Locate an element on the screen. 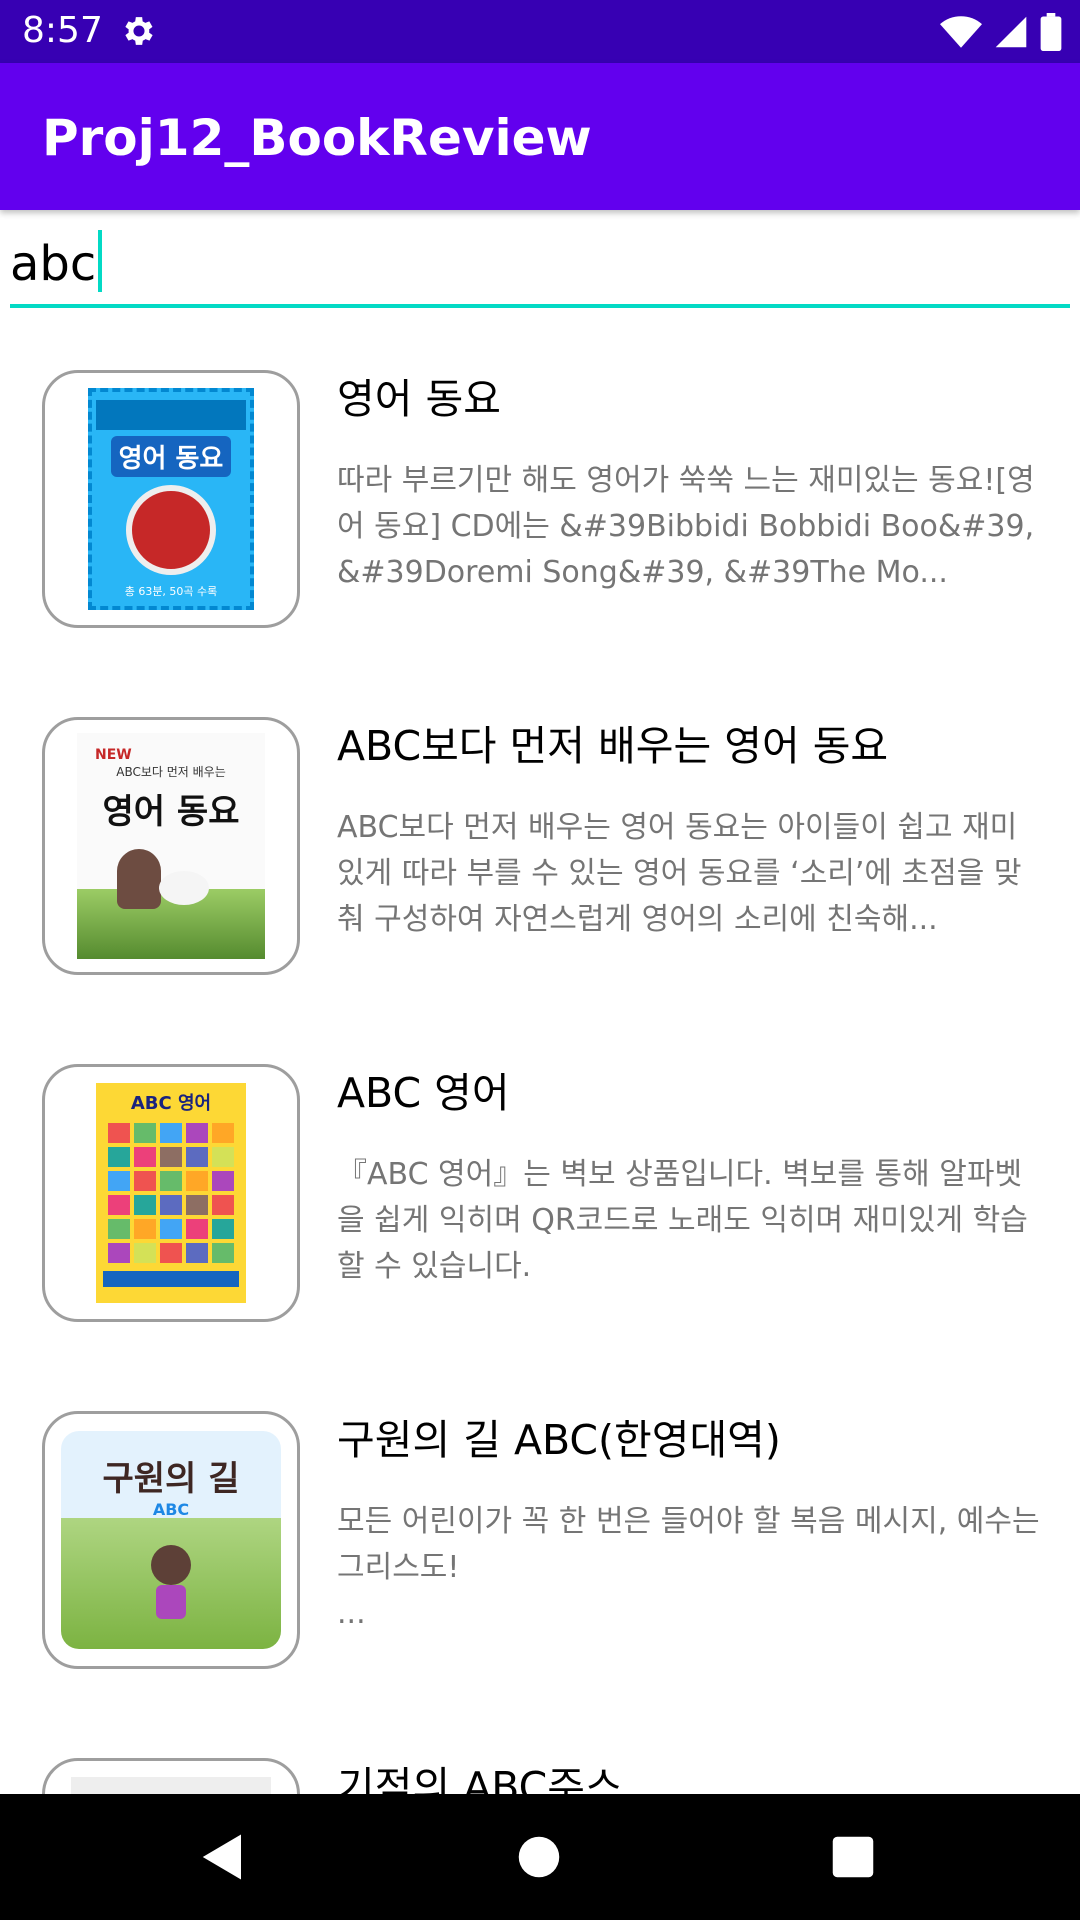 The width and height of the screenshot is (1080, 1920). home-icon is located at coordinates (539, 1857).